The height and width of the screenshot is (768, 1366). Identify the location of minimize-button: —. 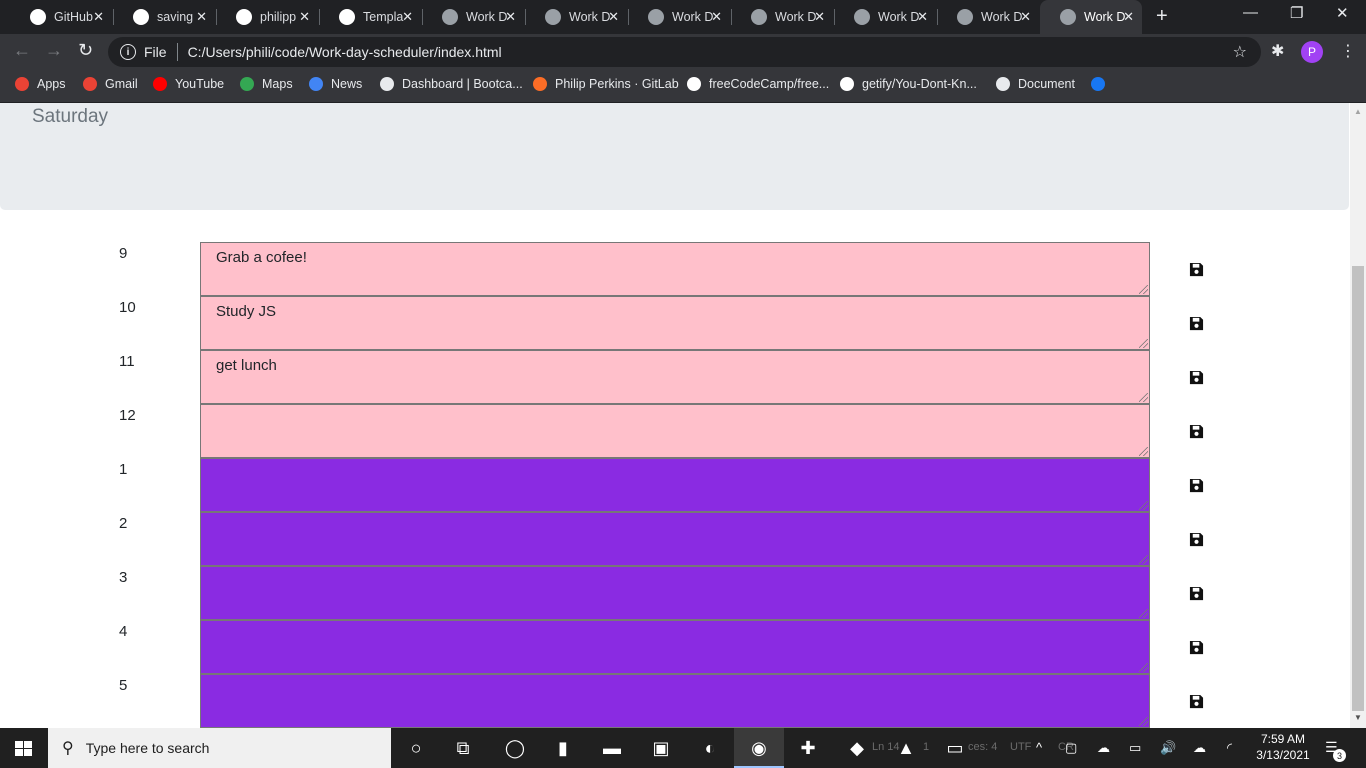
(1250, 12).